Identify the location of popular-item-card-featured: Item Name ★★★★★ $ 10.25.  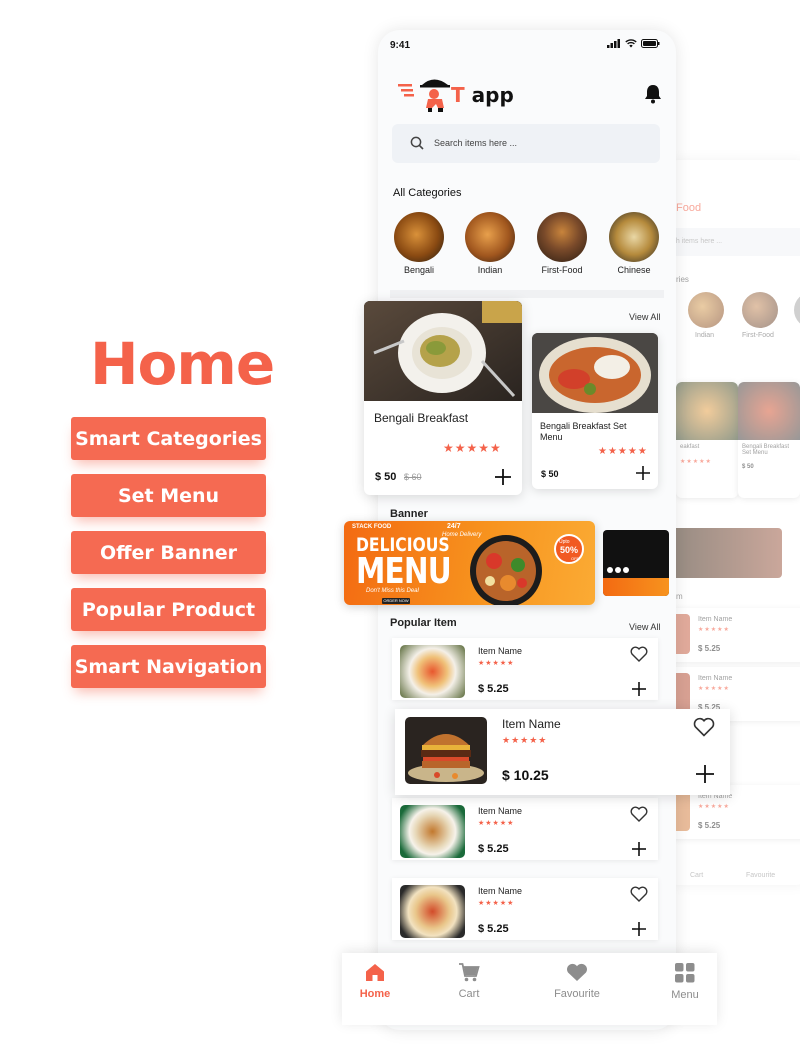
(562, 752).